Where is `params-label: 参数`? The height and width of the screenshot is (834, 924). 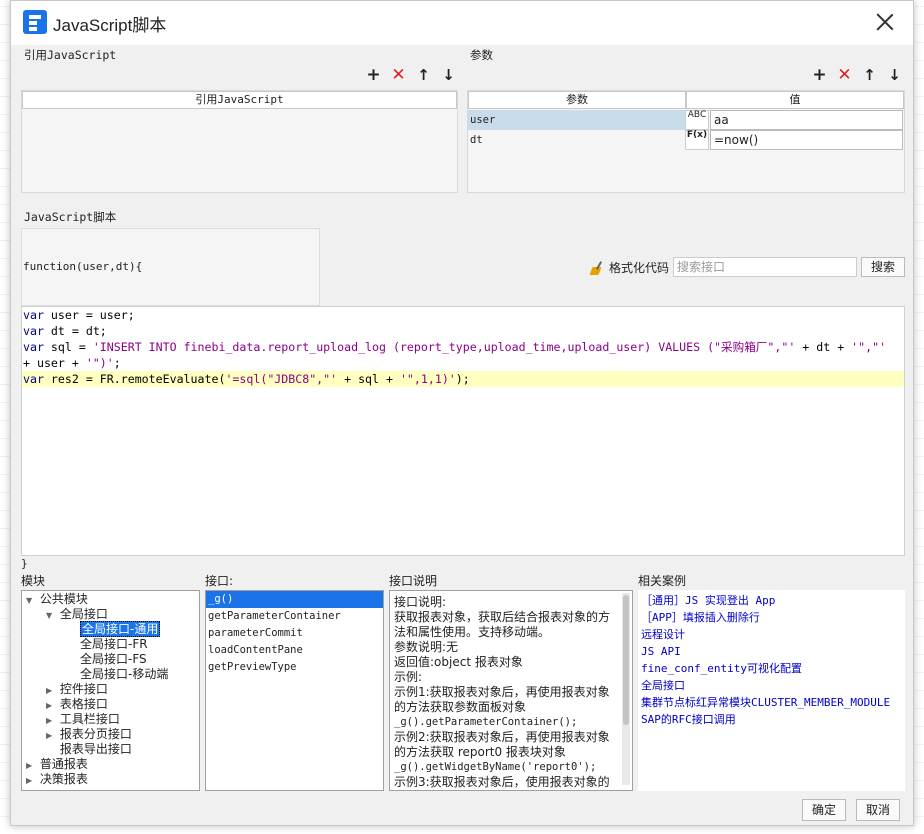
params-label: 参数 is located at coordinates (481, 55).